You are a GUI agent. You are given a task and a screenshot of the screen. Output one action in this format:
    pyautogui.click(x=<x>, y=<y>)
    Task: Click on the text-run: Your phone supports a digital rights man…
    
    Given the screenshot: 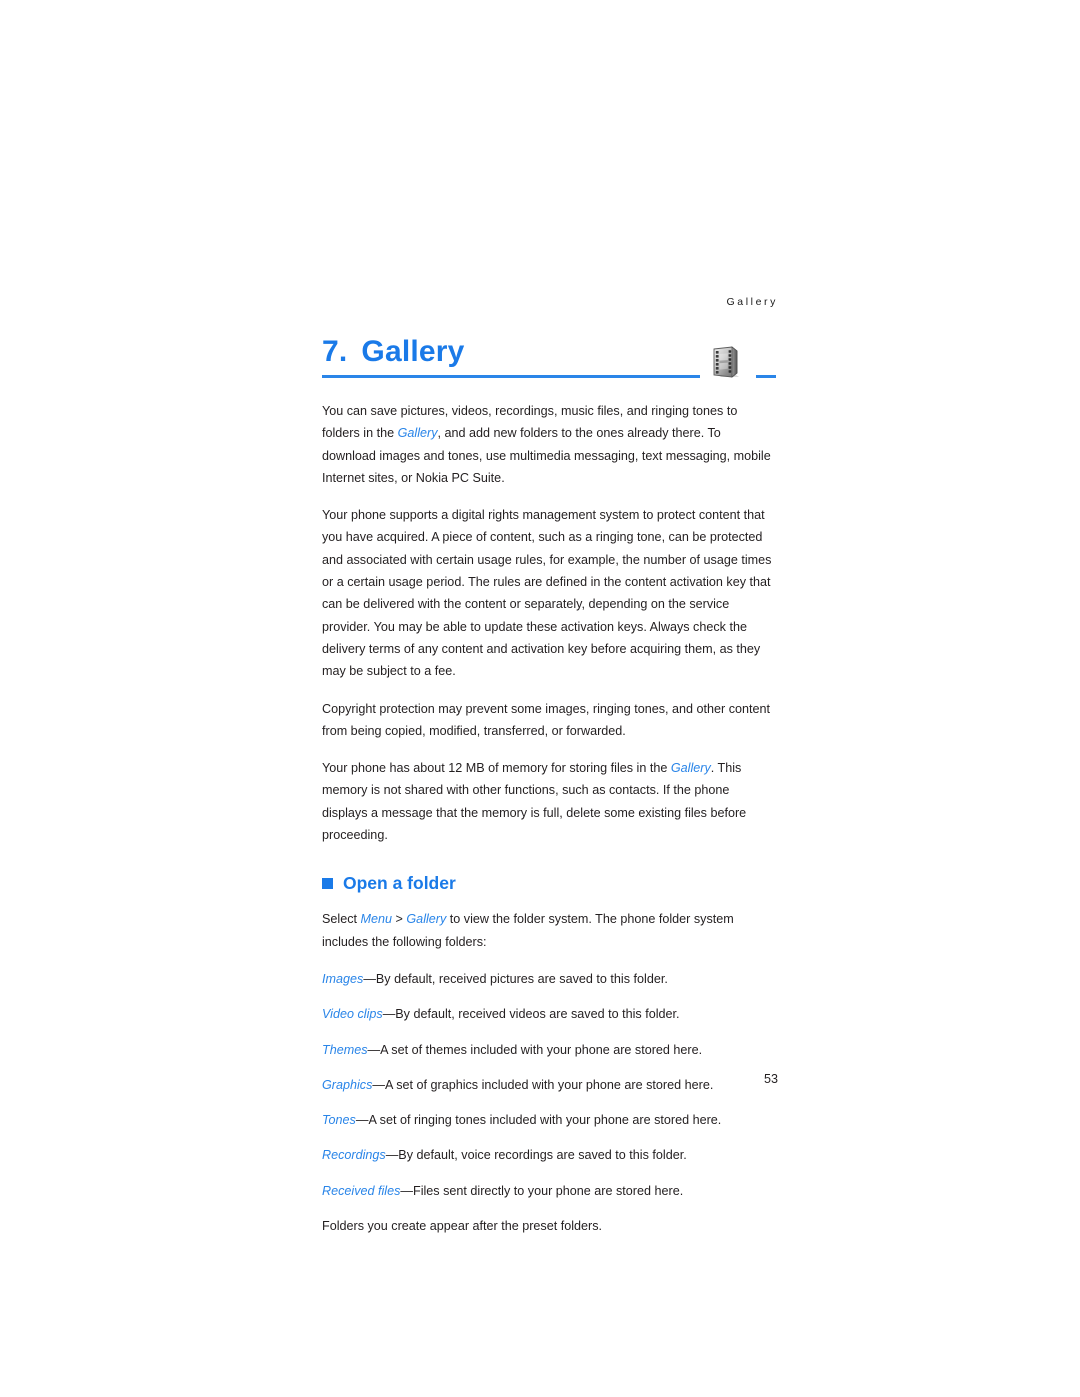 What is the action you would take?
    pyautogui.click(x=547, y=593)
    